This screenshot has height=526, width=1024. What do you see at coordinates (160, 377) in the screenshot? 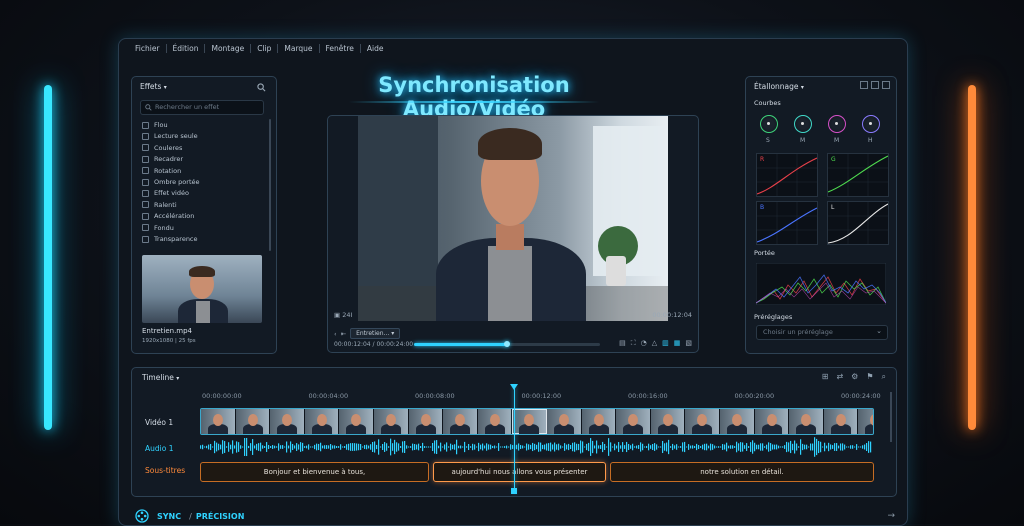
I see `timeline-title: Timeline ▾` at bounding box center [160, 377].